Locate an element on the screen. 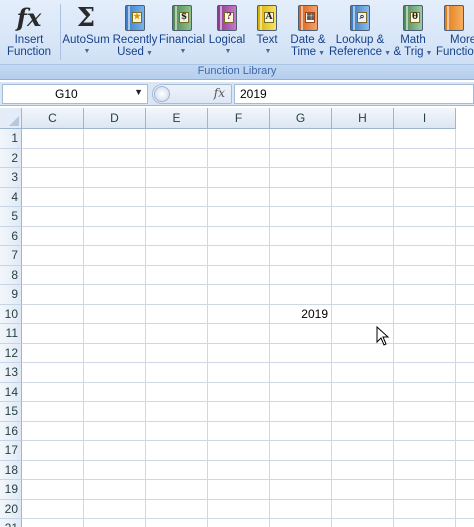 Image resolution: width=474 pixels, height=527 pixels. formula-bar: G10 ▼ fx 2019 is located at coordinates (237, 94).